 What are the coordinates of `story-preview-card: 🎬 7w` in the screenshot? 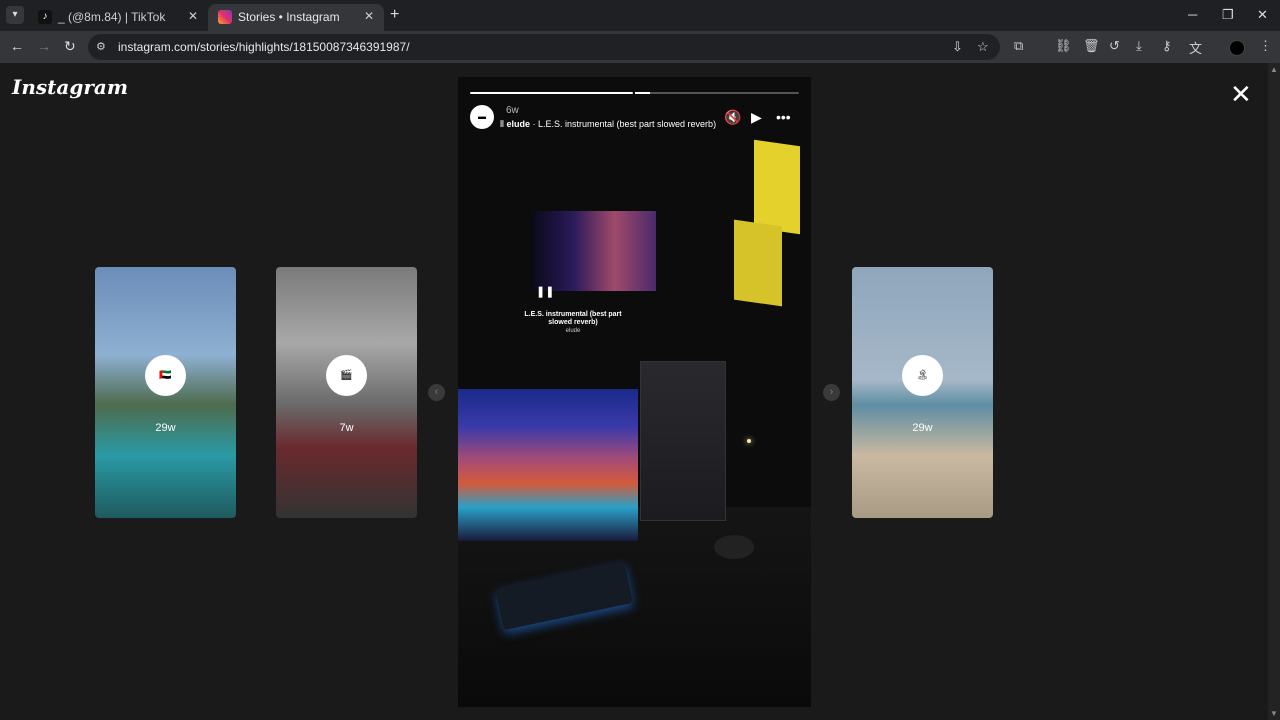 It's located at (346, 392).